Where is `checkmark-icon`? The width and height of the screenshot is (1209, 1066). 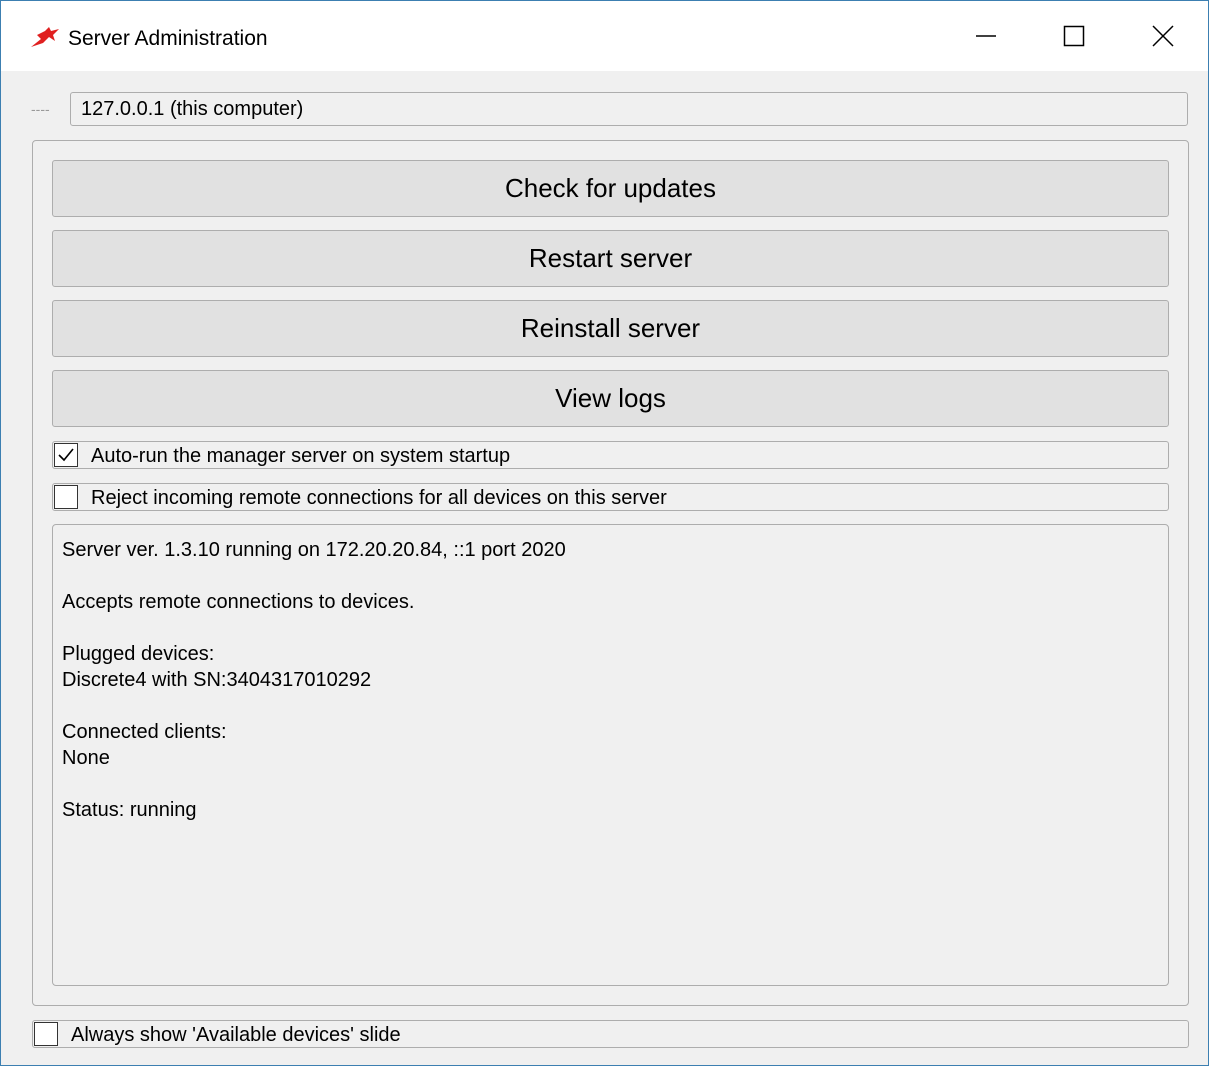 checkmark-icon is located at coordinates (66, 455).